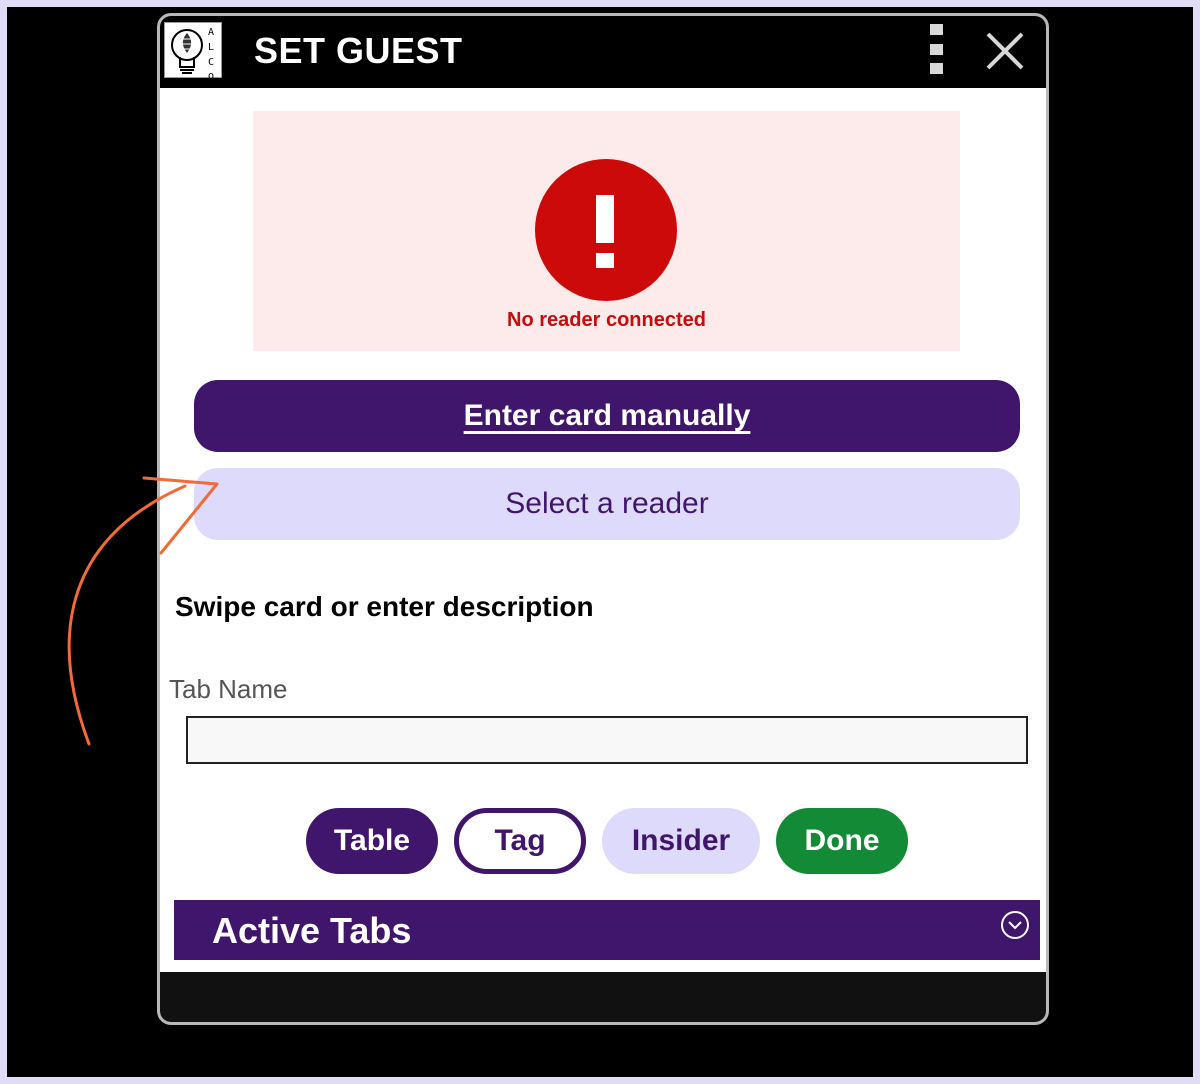 Image resolution: width=1200 pixels, height=1084 pixels. Describe the element at coordinates (228, 689) in the screenshot. I see `tab-name-label: Tab Name` at that location.